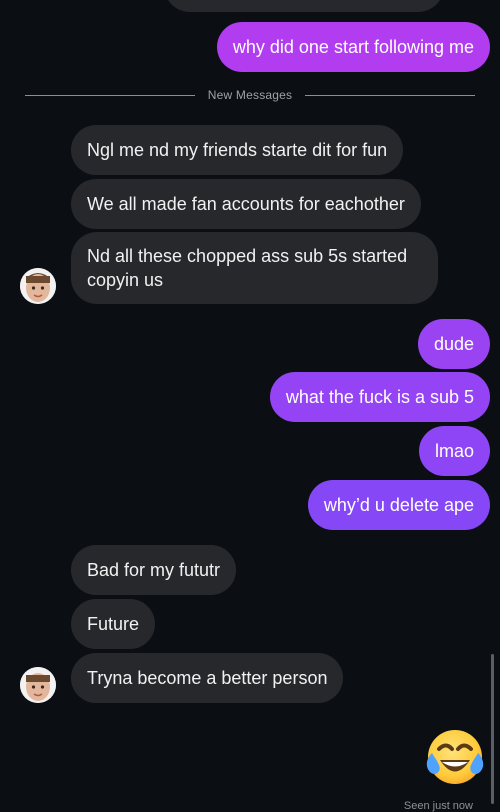 The width and height of the screenshot is (500, 812). I want to click on message-bubble-partial, so click(304, 6).